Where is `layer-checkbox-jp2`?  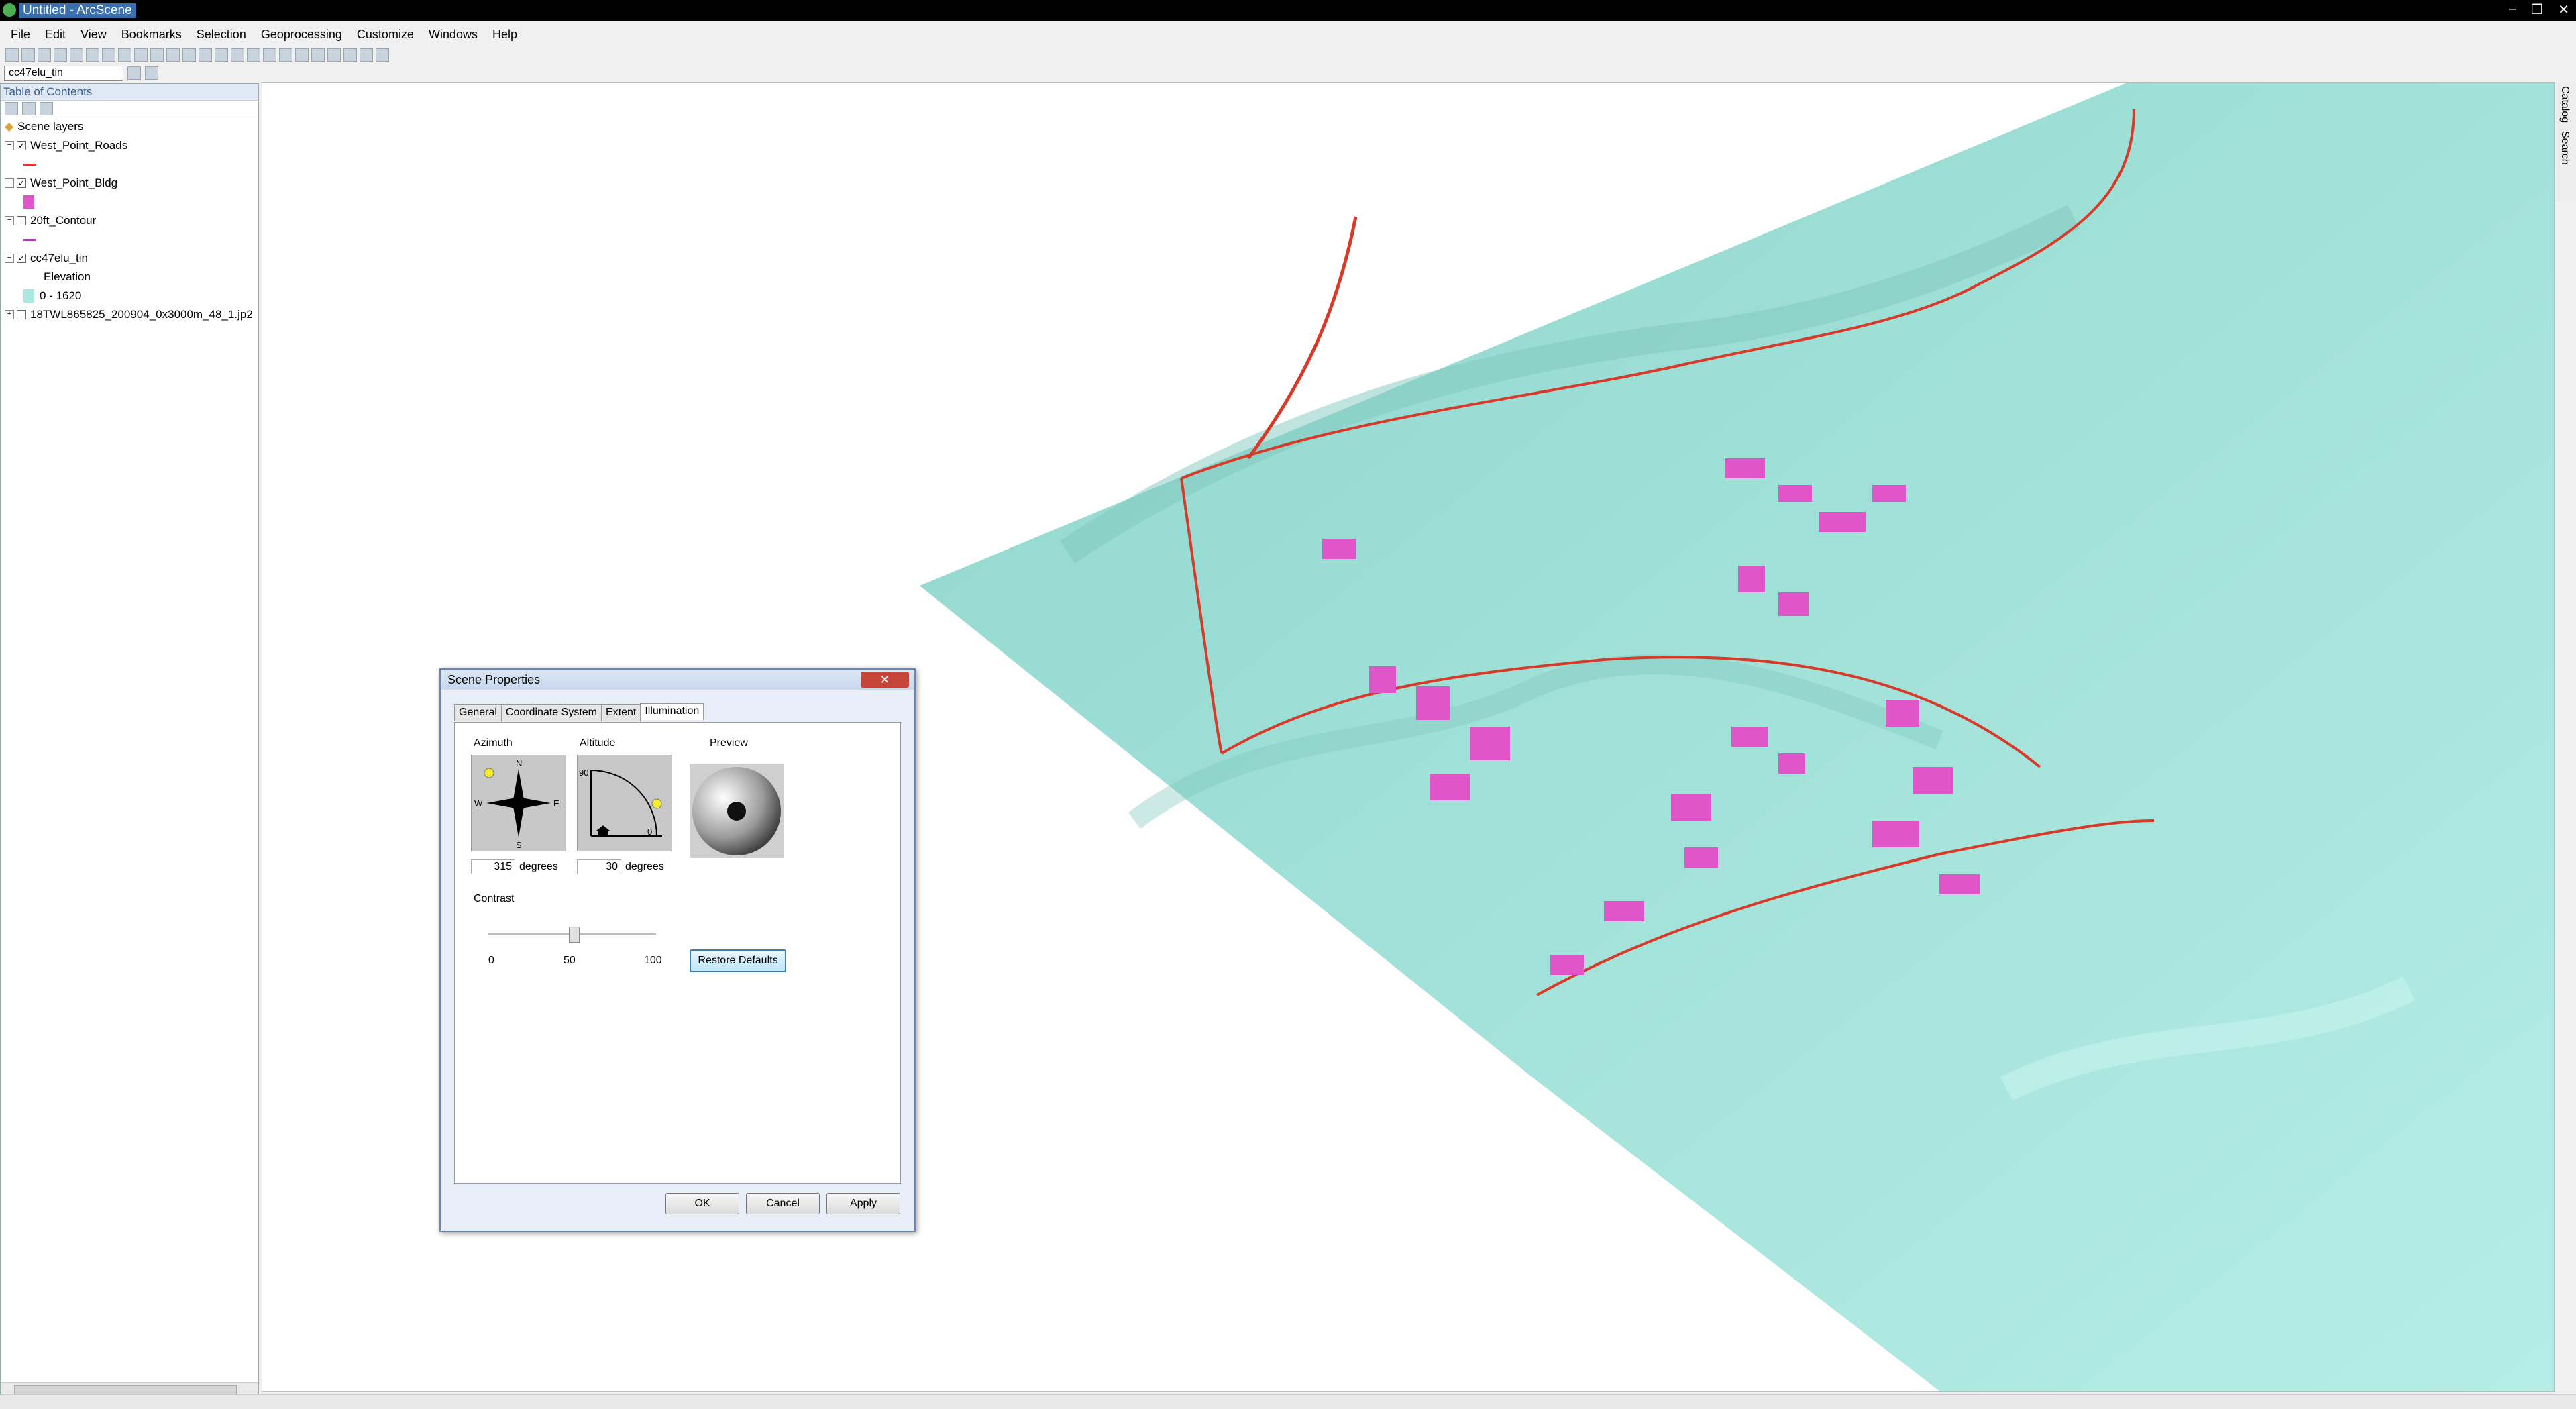 layer-checkbox-jp2 is located at coordinates (21, 314).